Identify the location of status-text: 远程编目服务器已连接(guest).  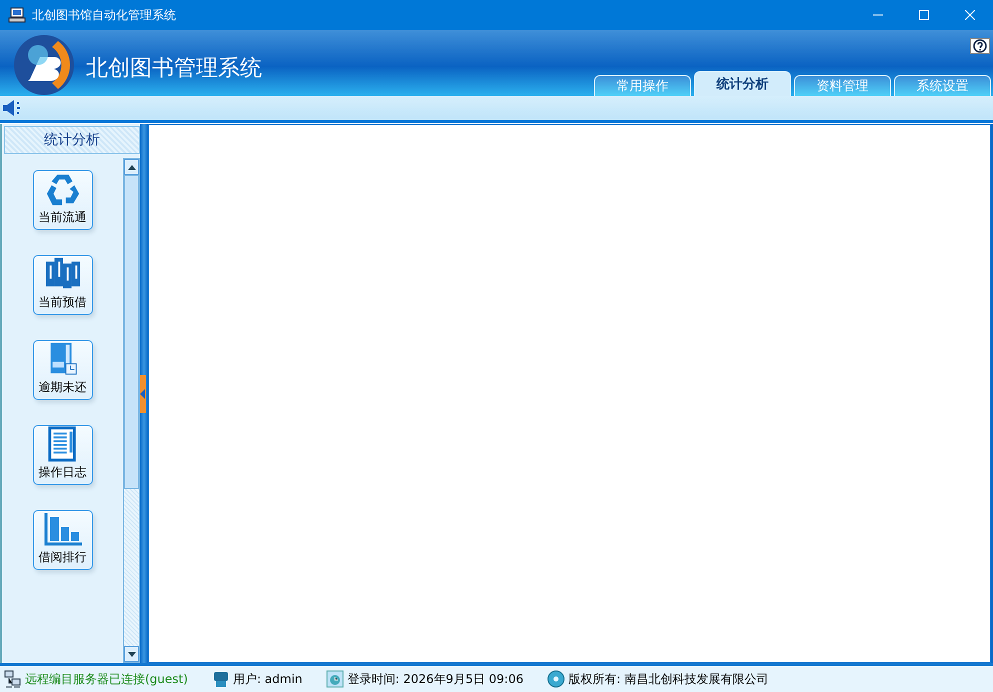
(106, 679).